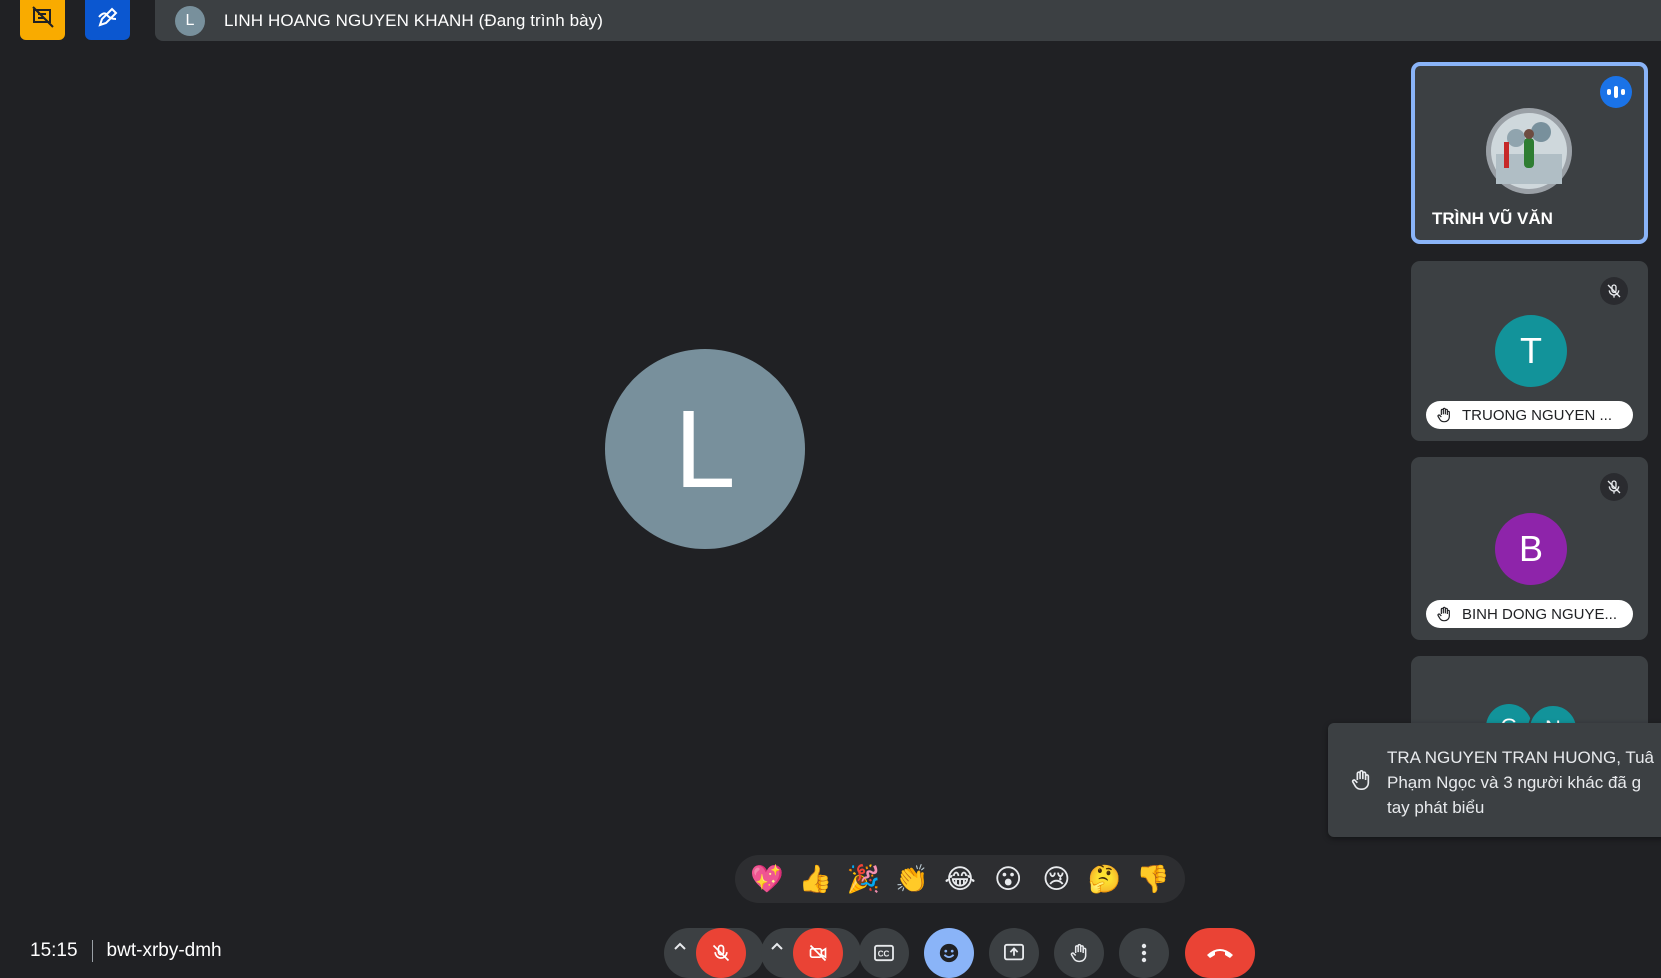 The image size is (1661, 978). Describe the element at coordinates (1514, 782) in the screenshot. I see `notification-line: Phạm Ngọc và 3 người khác đã g` at that location.